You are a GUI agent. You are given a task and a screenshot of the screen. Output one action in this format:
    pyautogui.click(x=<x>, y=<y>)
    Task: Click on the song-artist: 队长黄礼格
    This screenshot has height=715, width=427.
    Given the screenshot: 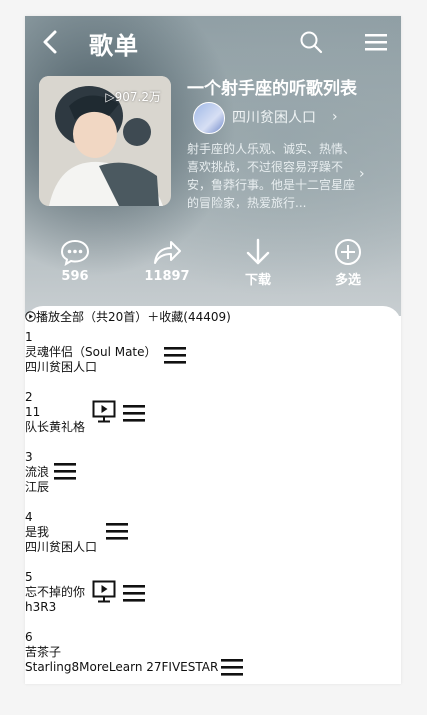 What is the action you would take?
    pyautogui.click(x=55, y=427)
    